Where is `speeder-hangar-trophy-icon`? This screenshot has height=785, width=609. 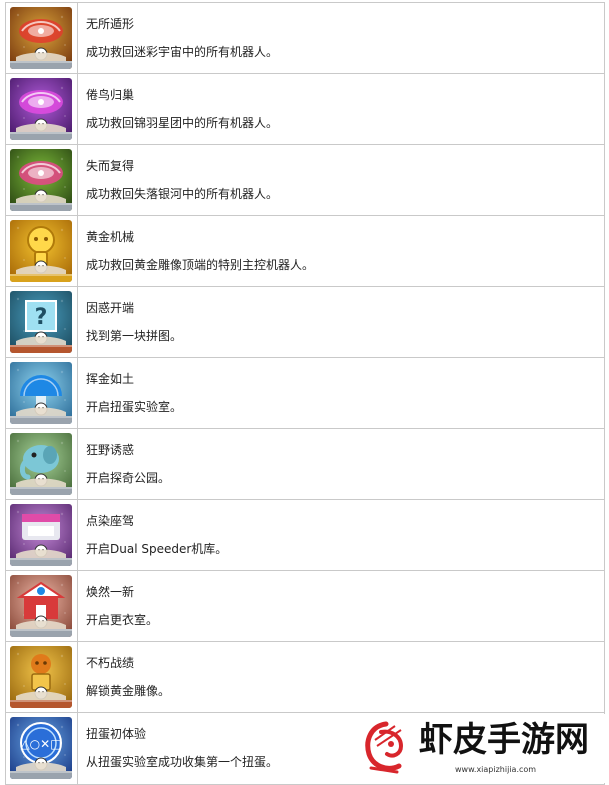 speeder-hangar-trophy-icon is located at coordinates (41, 535).